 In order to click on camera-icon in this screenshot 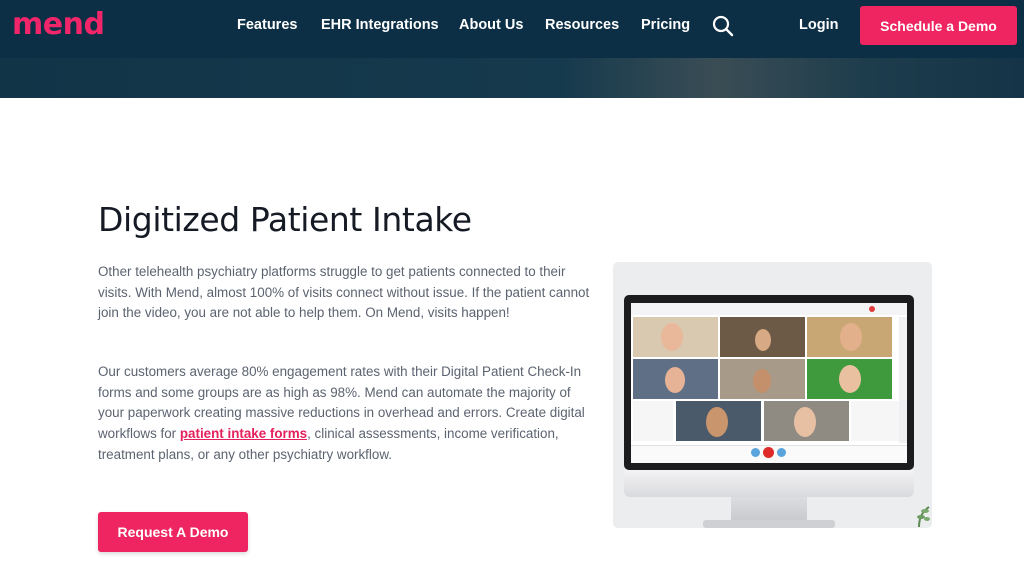, I will do `click(781, 452)`.